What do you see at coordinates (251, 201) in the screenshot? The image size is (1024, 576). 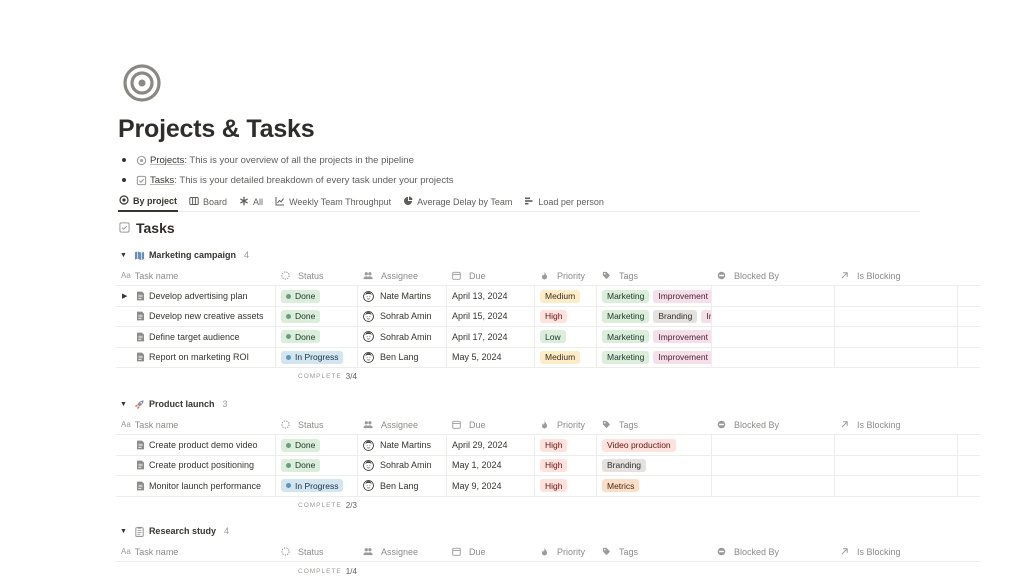 I see `tab-all: All` at bounding box center [251, 201].